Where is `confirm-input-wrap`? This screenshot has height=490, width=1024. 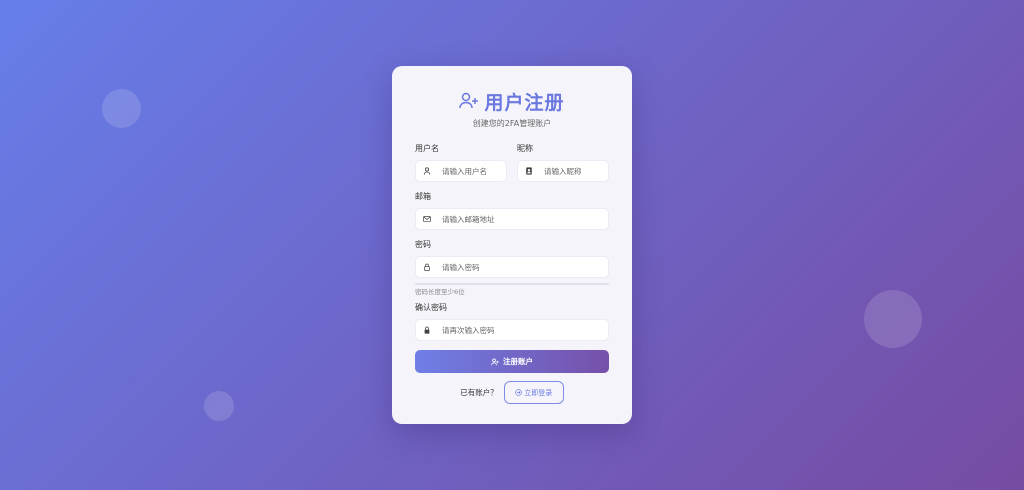 confirm-input-wrap is located at coordinates (512, 330).